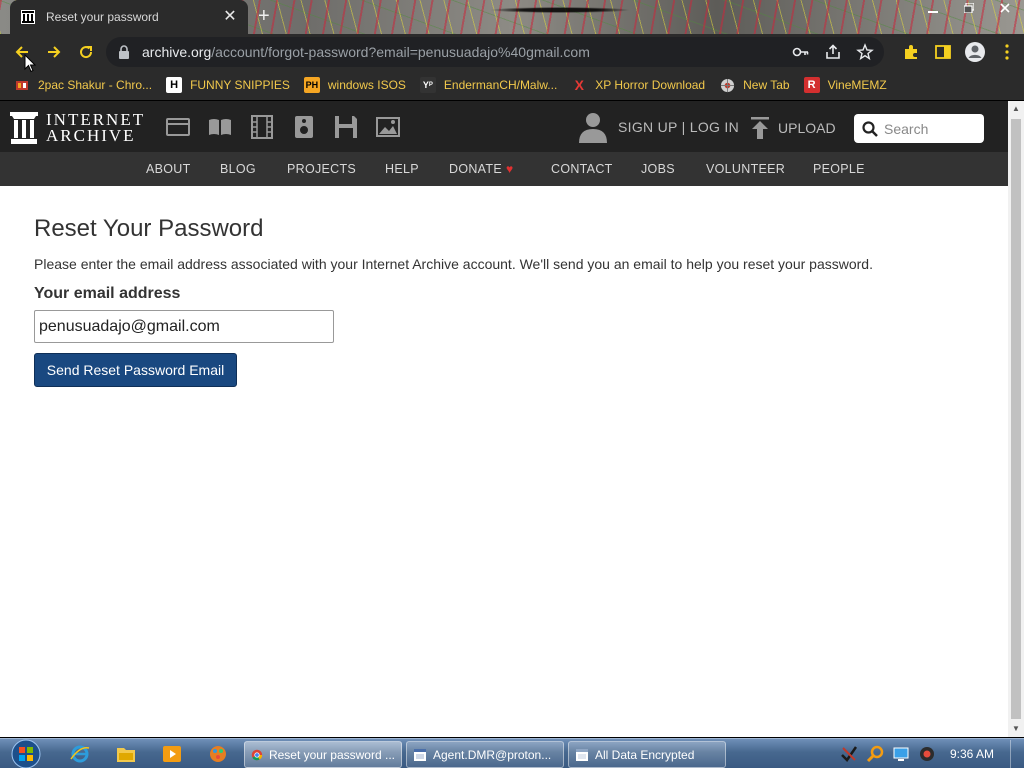 The width and height of the screenshot is (1024, 768). Describe the element at coordinates (264, 16) in the screenshot. I see `new-tab-button: +` at that location.